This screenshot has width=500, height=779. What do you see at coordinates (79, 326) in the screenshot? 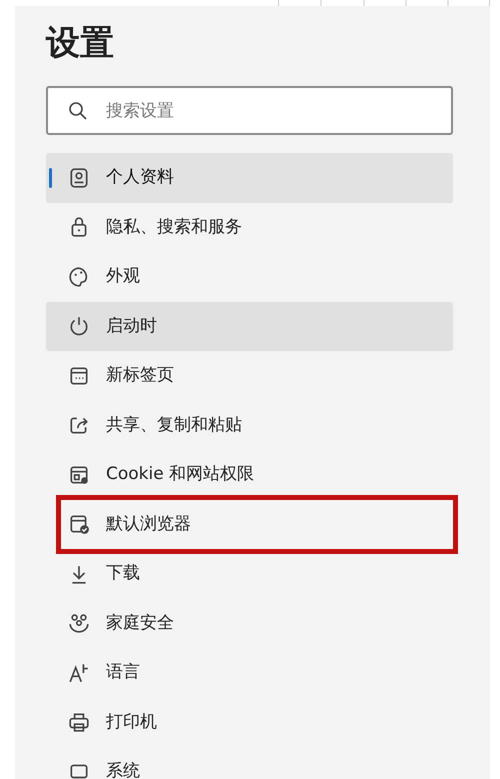
I see `power-icon` at bounding box center [79, 326].